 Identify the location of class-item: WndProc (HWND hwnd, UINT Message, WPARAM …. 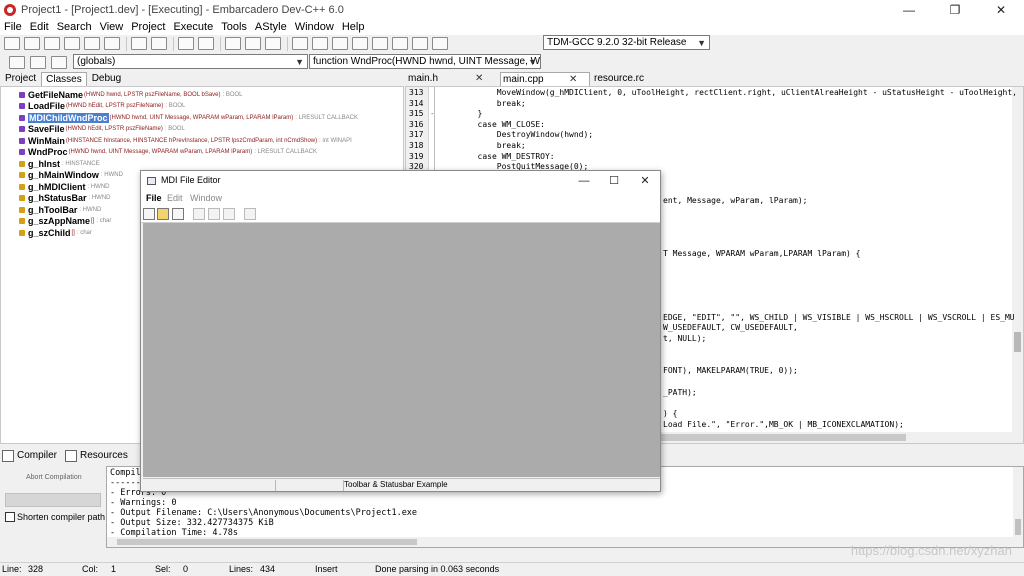
(168, 152).